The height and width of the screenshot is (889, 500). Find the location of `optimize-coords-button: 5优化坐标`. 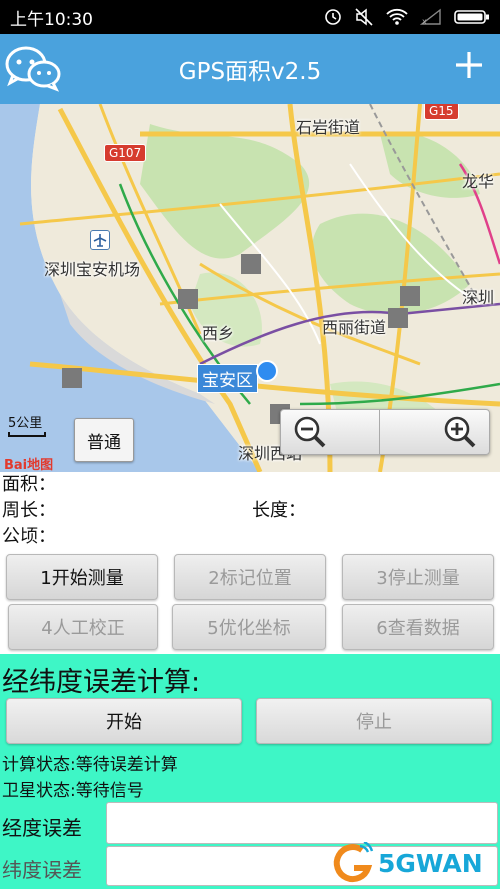

optimize-coords-button: 5优化坐标 is located at coordinates (249, 627).